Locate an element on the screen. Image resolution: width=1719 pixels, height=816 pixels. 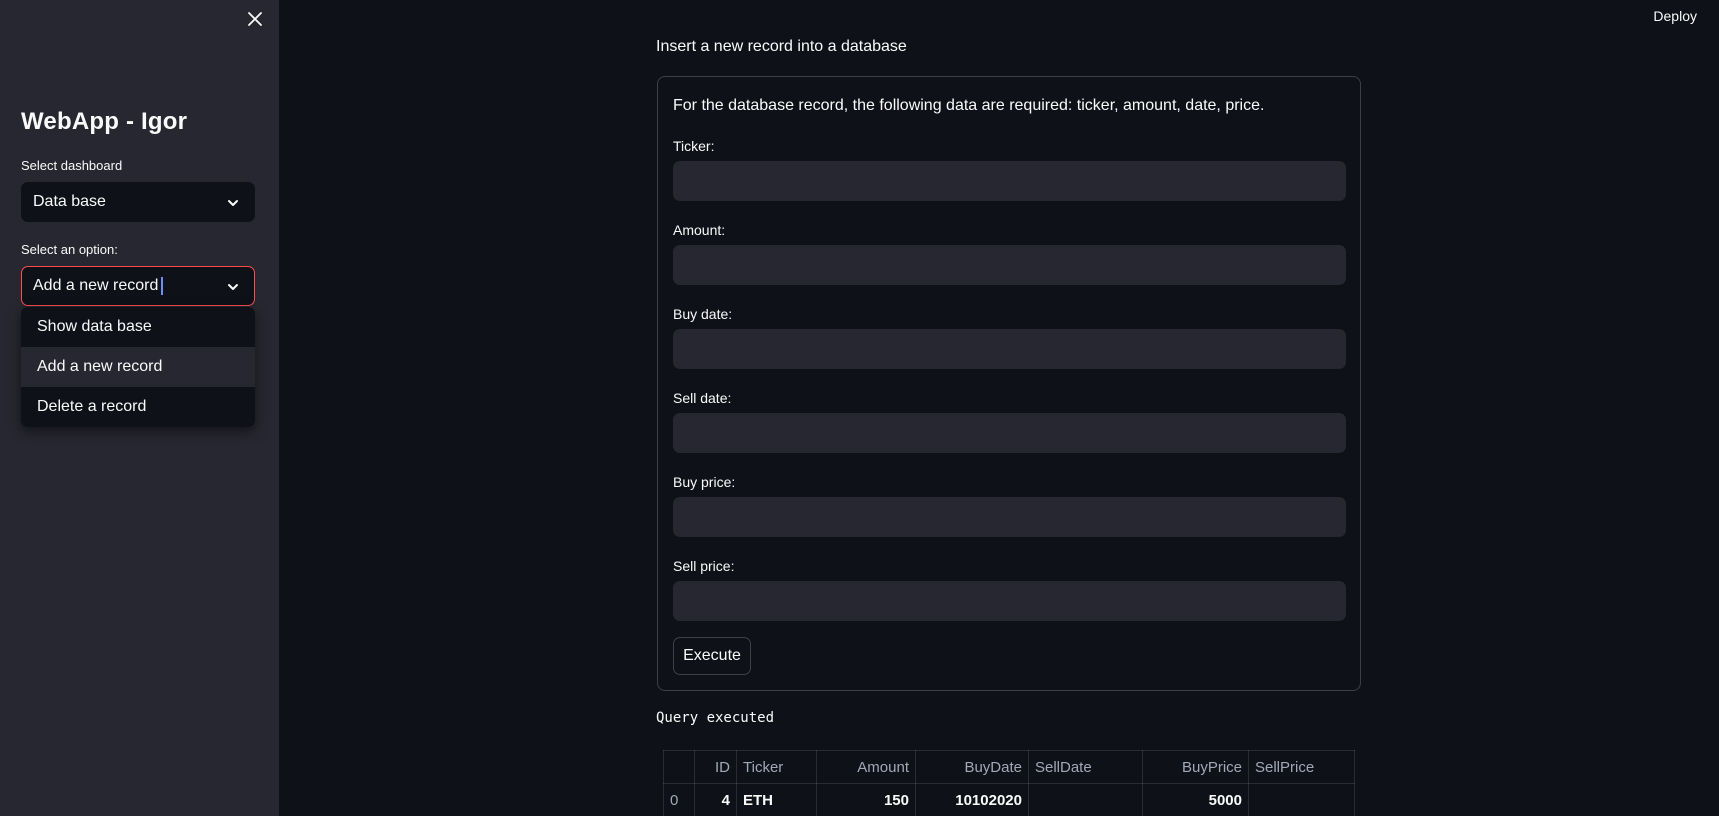
option-select-value: Add a new record is located at coordinates (96, 285).